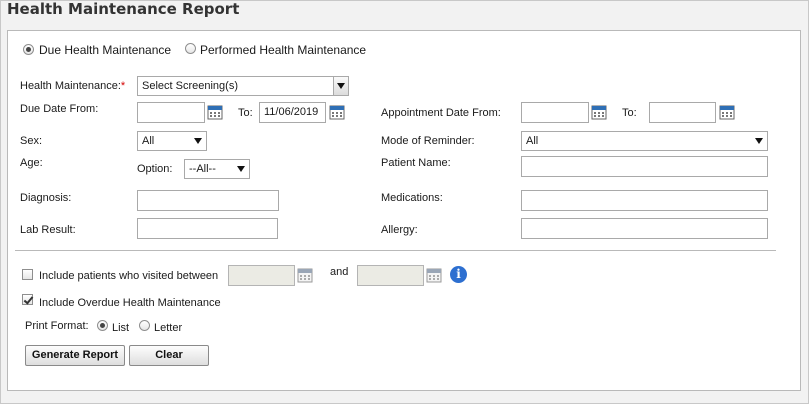 This screenshot has height=404, width=809. I want to click on appointment-date-to-input, so click(682, 112).